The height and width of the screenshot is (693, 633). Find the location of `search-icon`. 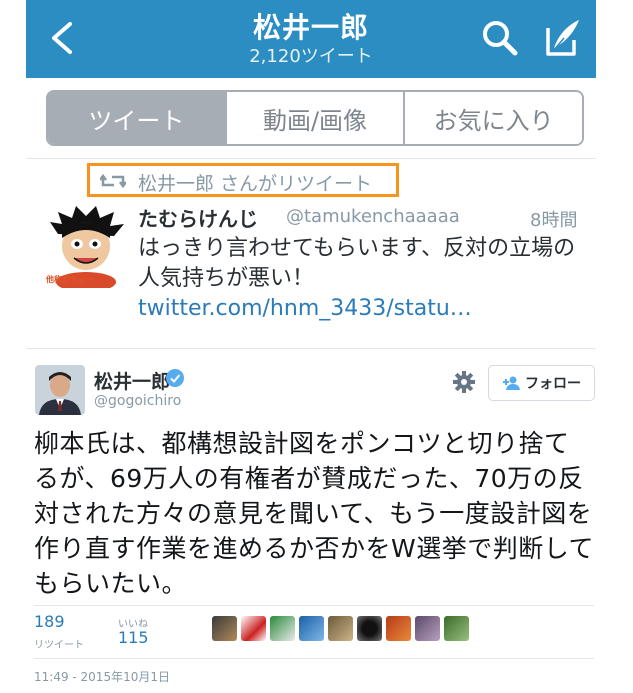

search-icon is located at coordinates (500, 38).